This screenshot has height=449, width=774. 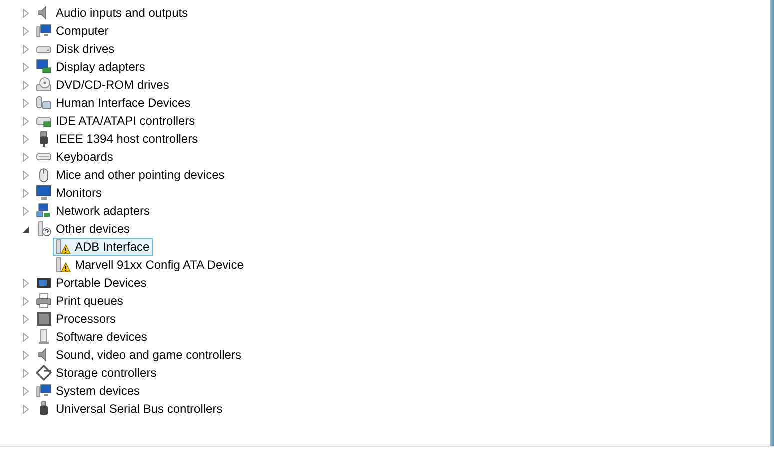 I want to click on tree-item: Marvell 91xx Config ATA Device, so click(x=150, y=265).